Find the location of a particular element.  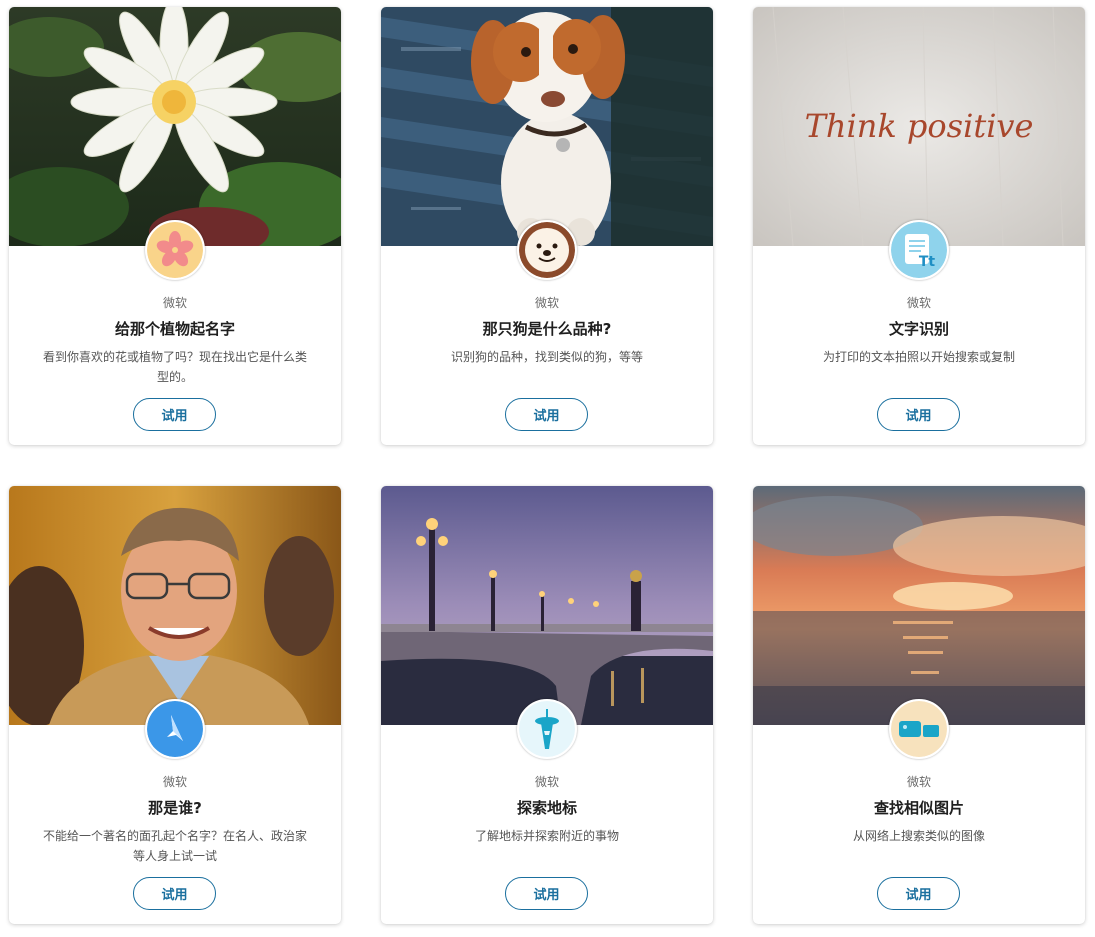

similar-images-icon is located at coordinates (919, 729).